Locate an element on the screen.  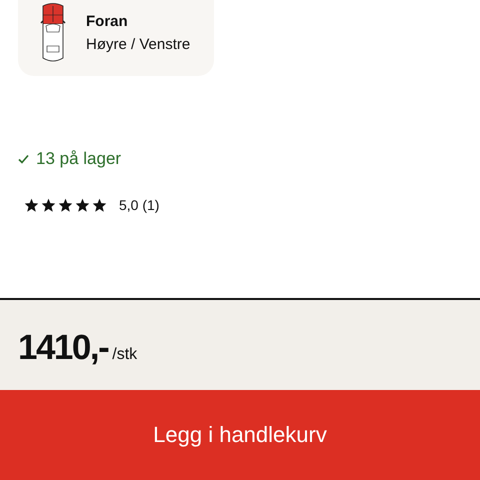
price-amount: 1410,- is located at coordinates (63, 348).